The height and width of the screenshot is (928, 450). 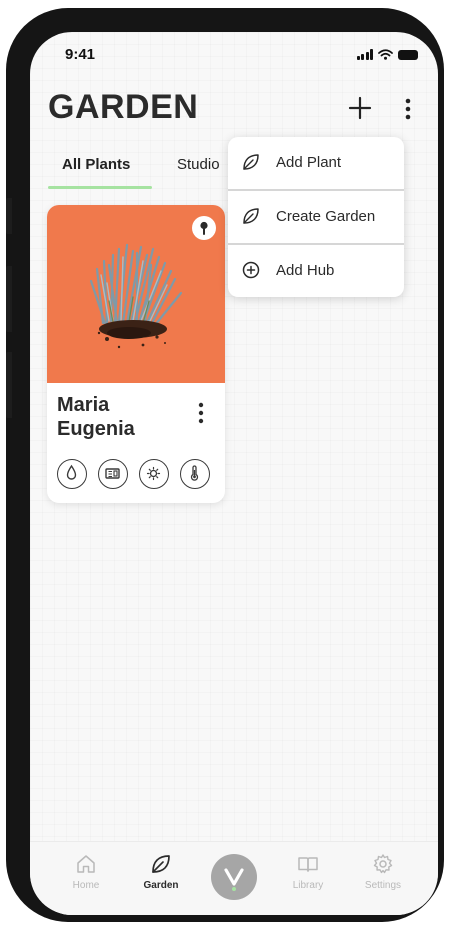 What do you see at coordinates (305, 270) in the screenshot?
I see `menu-item-label: Add Hub` at bounding box center [305, 270].